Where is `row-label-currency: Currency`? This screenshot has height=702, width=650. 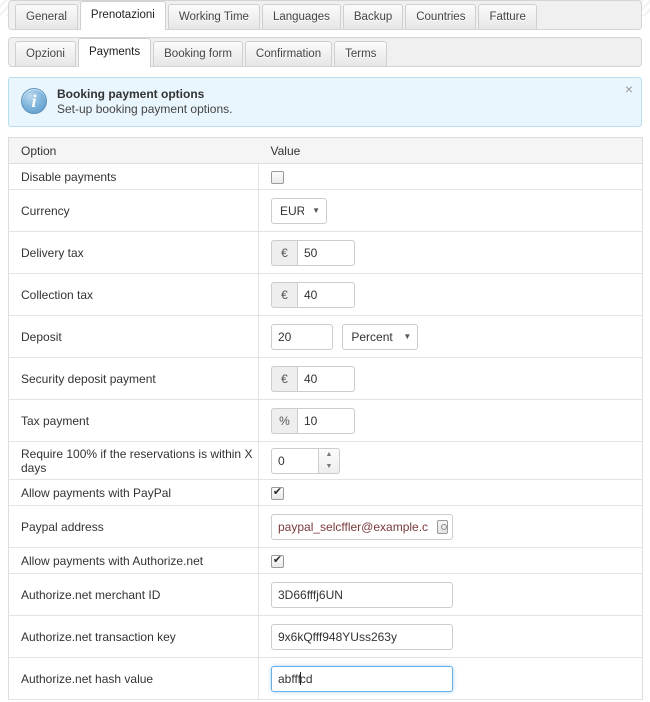
row-label-currency: Currency is located at coordinates (133, 210).